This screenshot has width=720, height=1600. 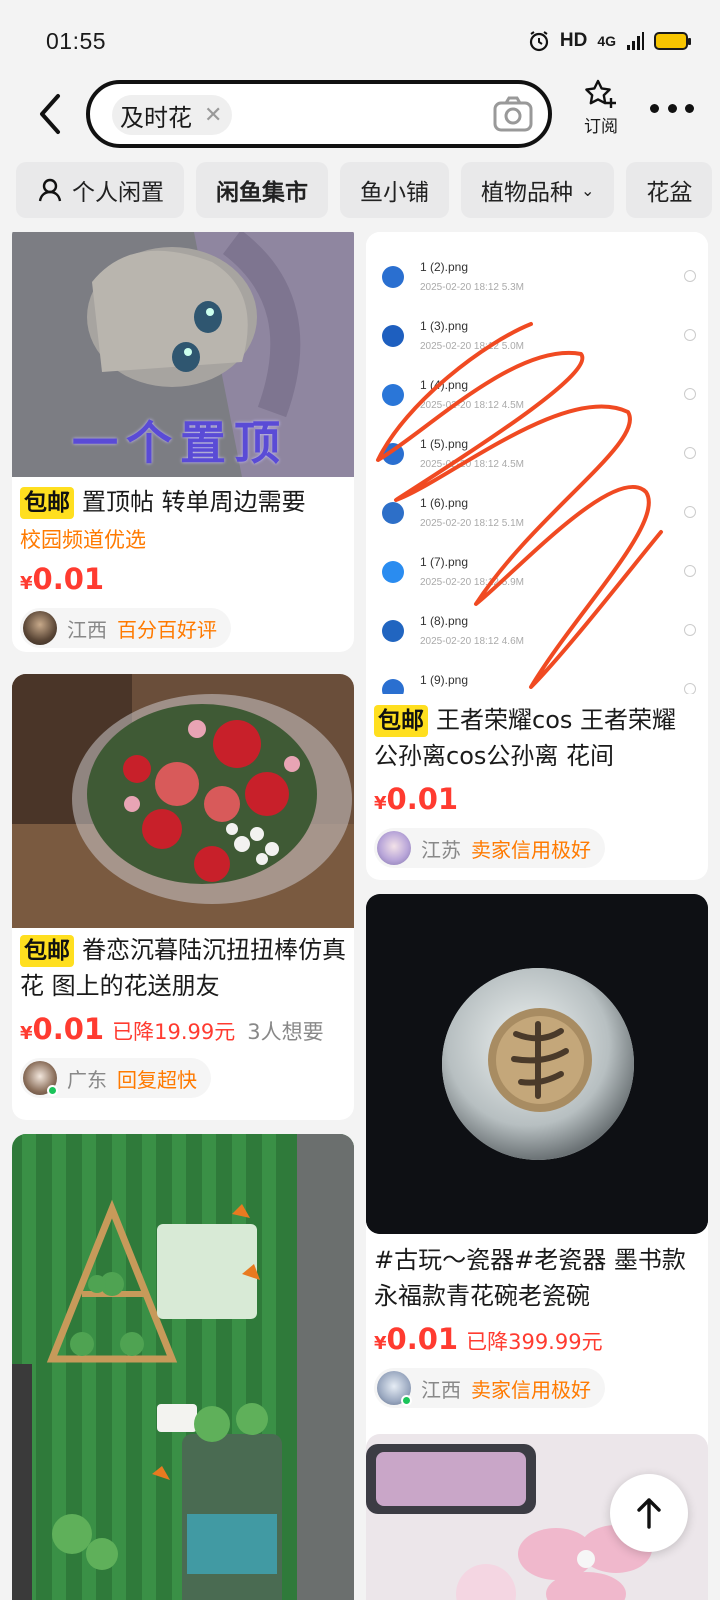 I want to click on battery-icon, so click(x=672, y=41).